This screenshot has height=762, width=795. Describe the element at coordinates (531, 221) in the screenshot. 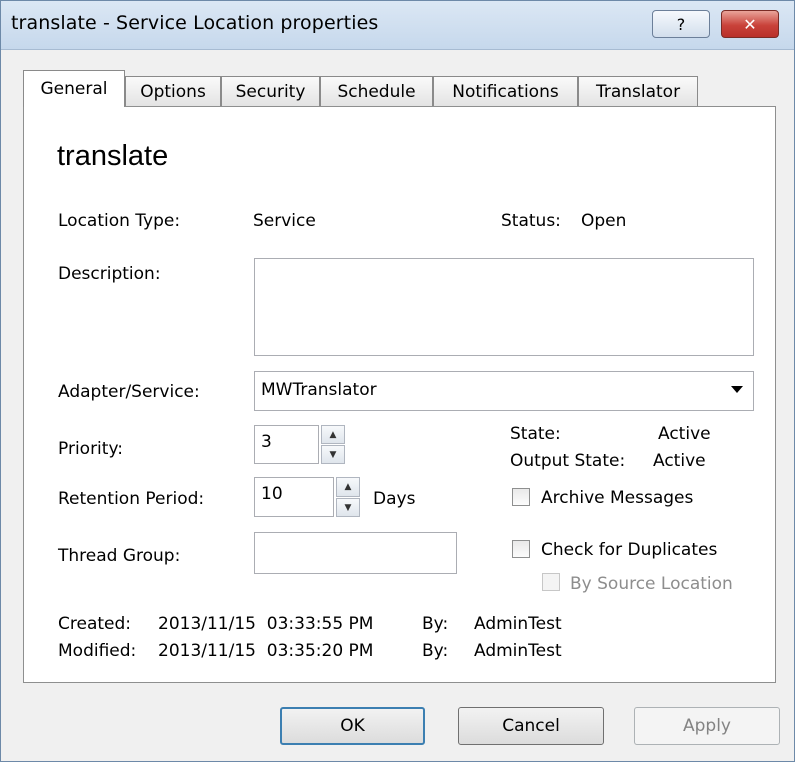

I see `status-label: Status:` at that location.